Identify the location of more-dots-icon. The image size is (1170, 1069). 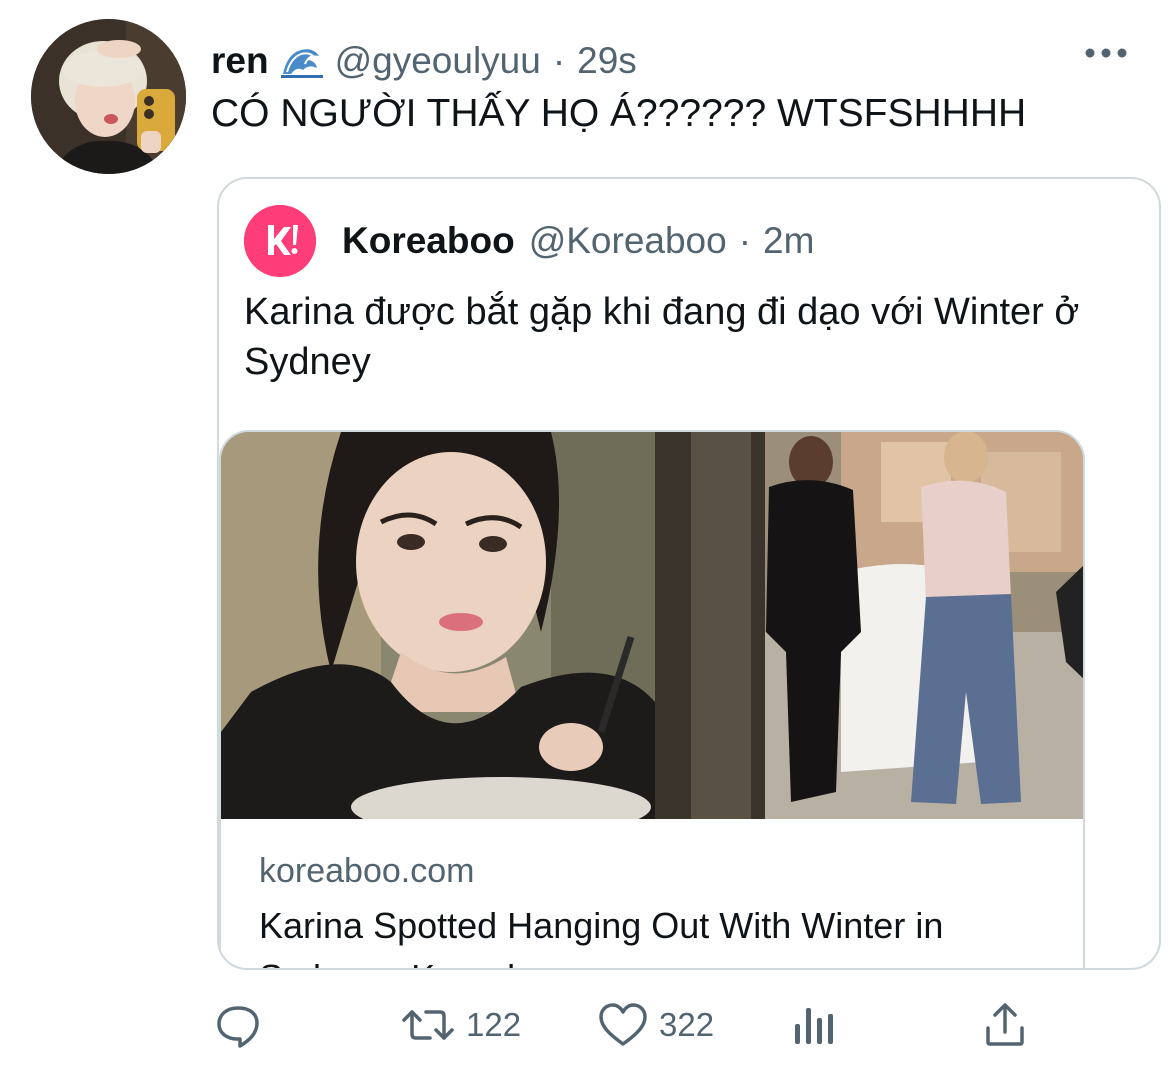
(1106, 53).